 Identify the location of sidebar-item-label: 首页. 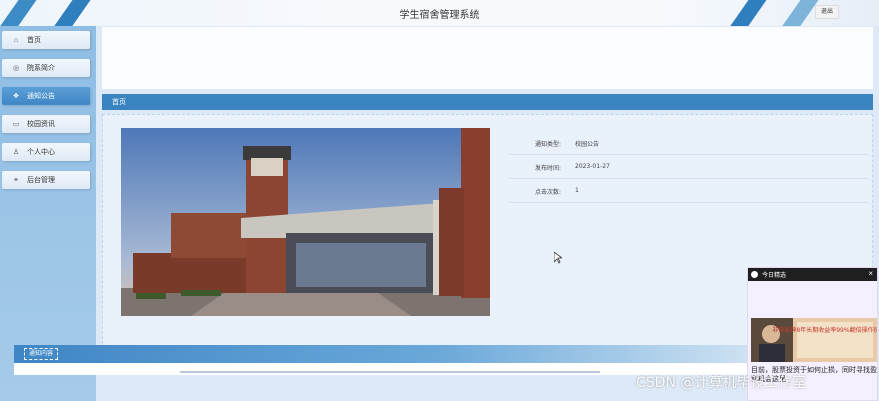
(34, 40).